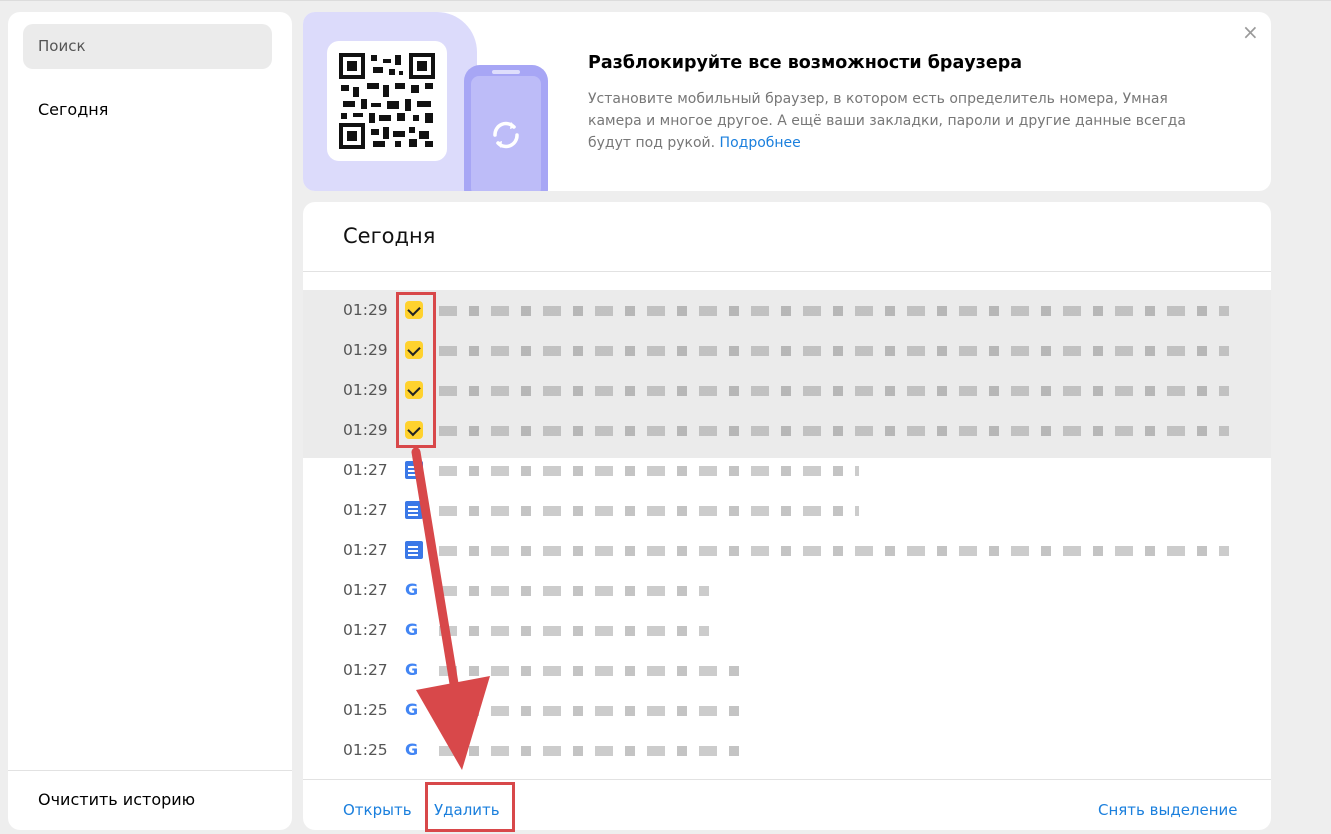 The image size is (1331, 834). Describe the element at coordinates (506, 72) in the screenshot. I see `phone-notch` at that location.